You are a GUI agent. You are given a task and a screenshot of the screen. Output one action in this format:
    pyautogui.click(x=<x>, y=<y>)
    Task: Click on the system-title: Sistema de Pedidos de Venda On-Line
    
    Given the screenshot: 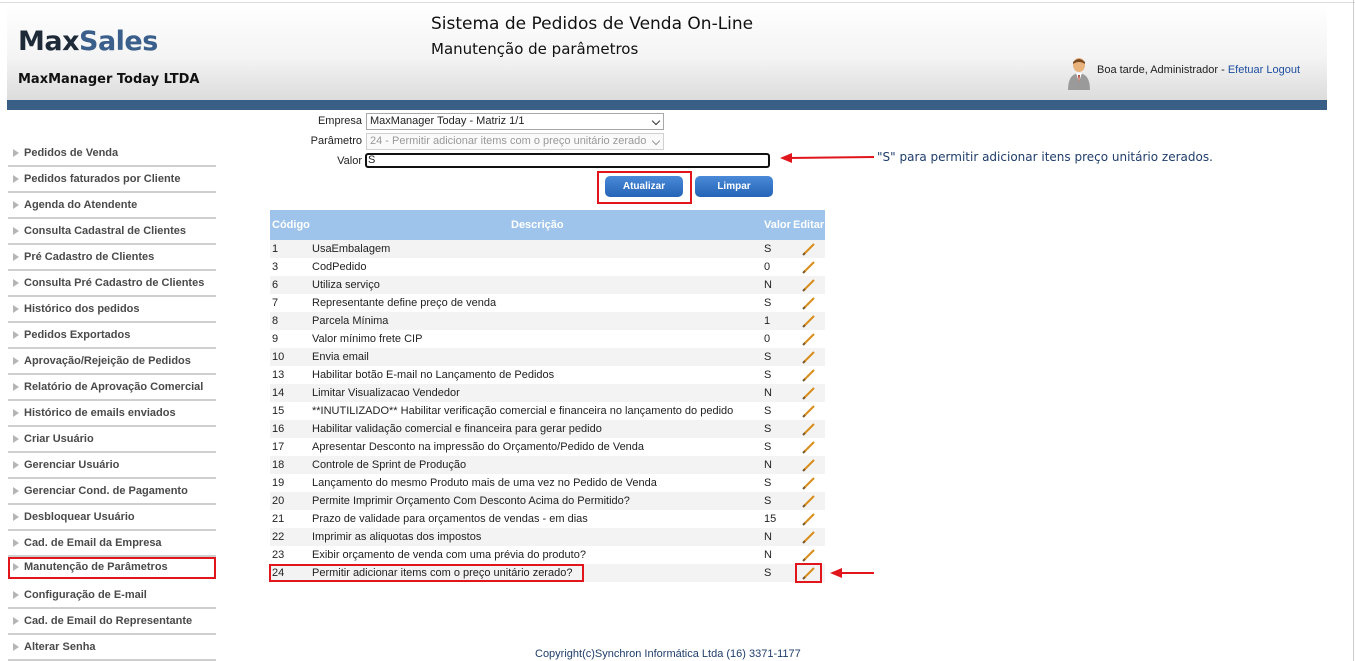 What is the action you would take?
    pyautogui.click(x=592, y=24)
    